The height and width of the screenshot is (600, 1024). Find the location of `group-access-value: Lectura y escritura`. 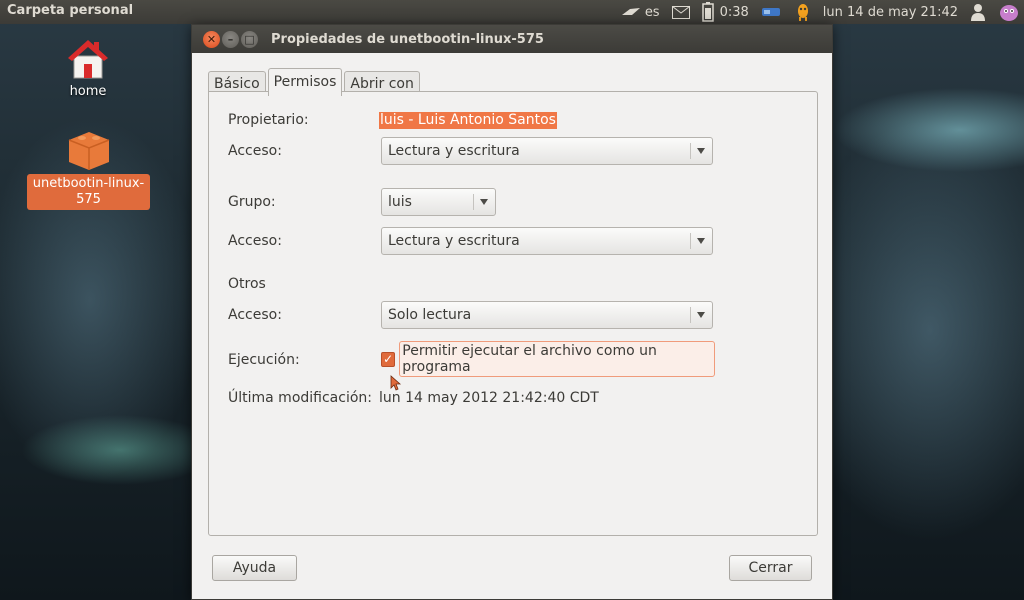

group-access-value: Lectura y escritura is located at coordinates (454, 241).